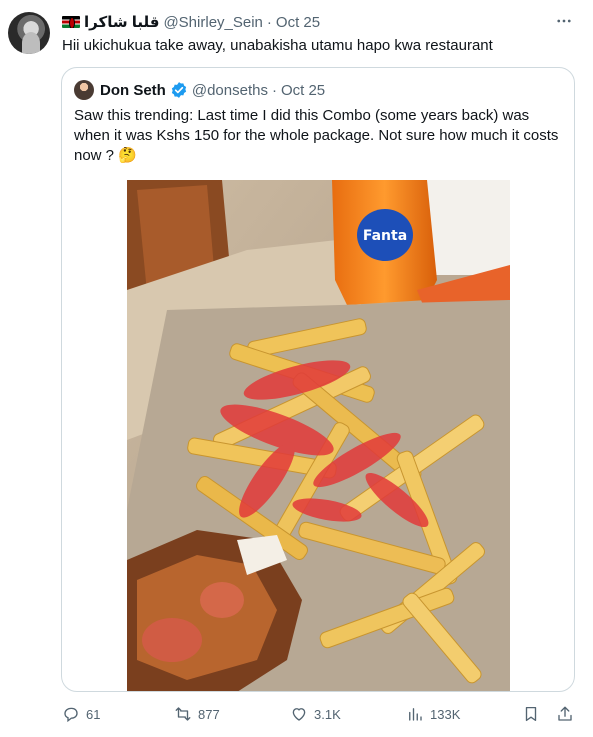 This screenshot has height=737, width=593. Describe the element at coordinates (209, 714) in the screenshot. I see `repost-count: 877` at that location.